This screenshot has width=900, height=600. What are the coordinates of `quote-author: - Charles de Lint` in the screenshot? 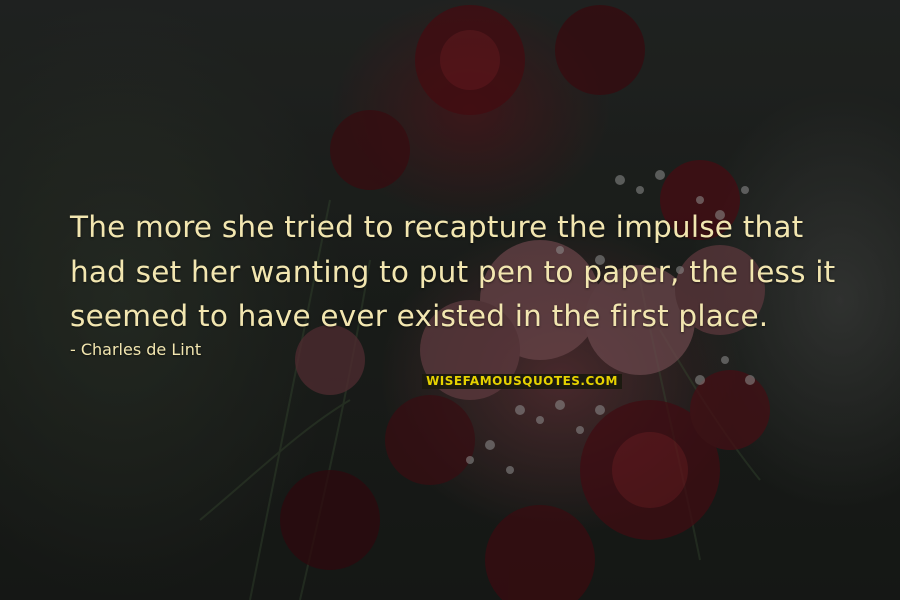 It's located at (136, 349).